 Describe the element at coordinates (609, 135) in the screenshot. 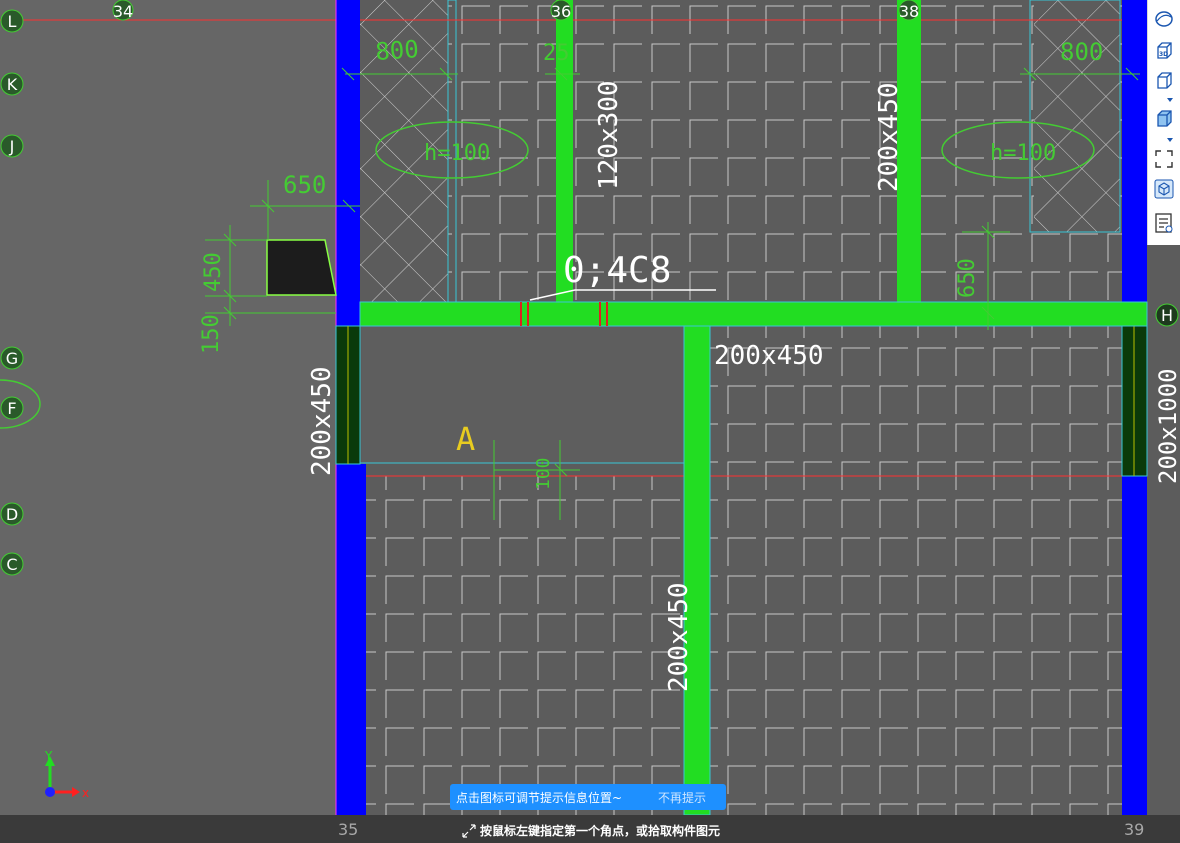

I see `beam-size-vertical-1: 120x300` at that location.